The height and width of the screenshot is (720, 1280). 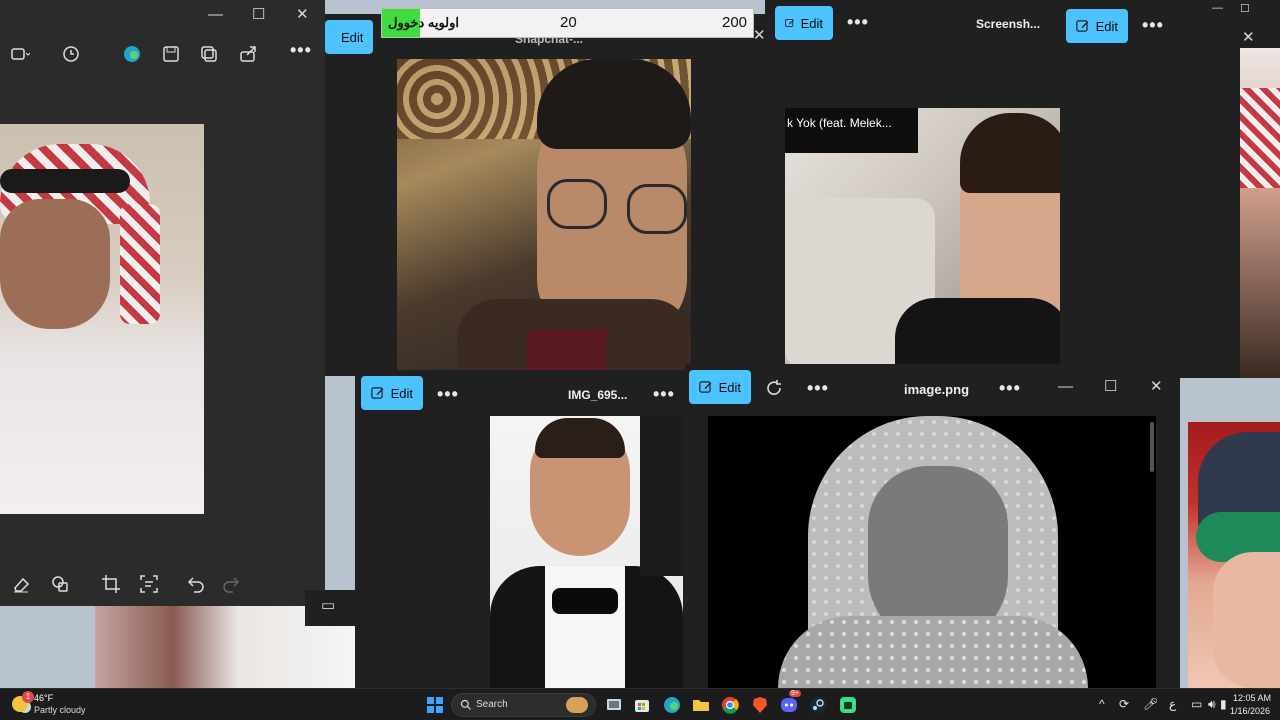 I want to click on photos-window-img695: Edit ••• IMG_695... •••, so click(x=522, y=529).